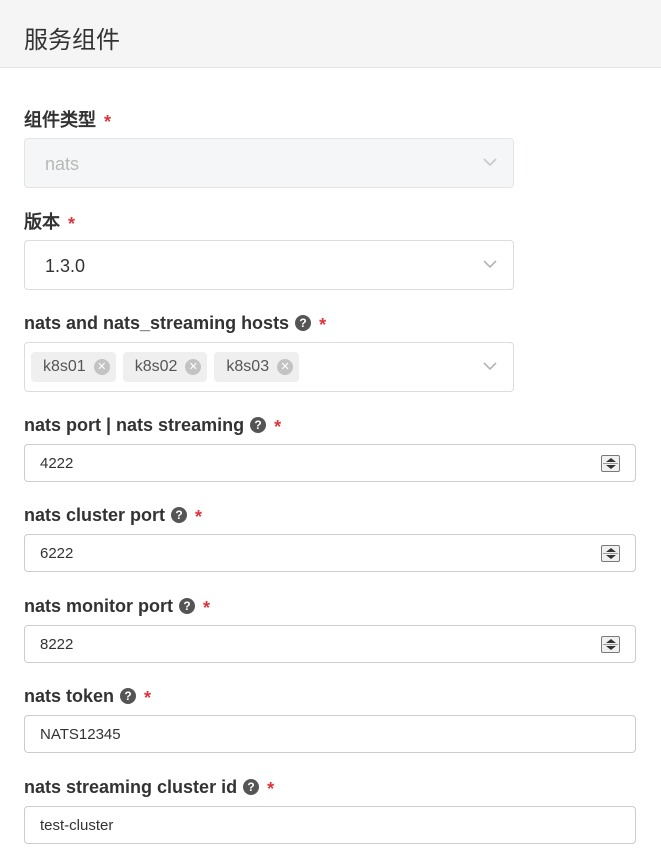  Describe the element at coordinates (156, 366) in the screenshot. I see `host-tag-label: k8s02` at that location.